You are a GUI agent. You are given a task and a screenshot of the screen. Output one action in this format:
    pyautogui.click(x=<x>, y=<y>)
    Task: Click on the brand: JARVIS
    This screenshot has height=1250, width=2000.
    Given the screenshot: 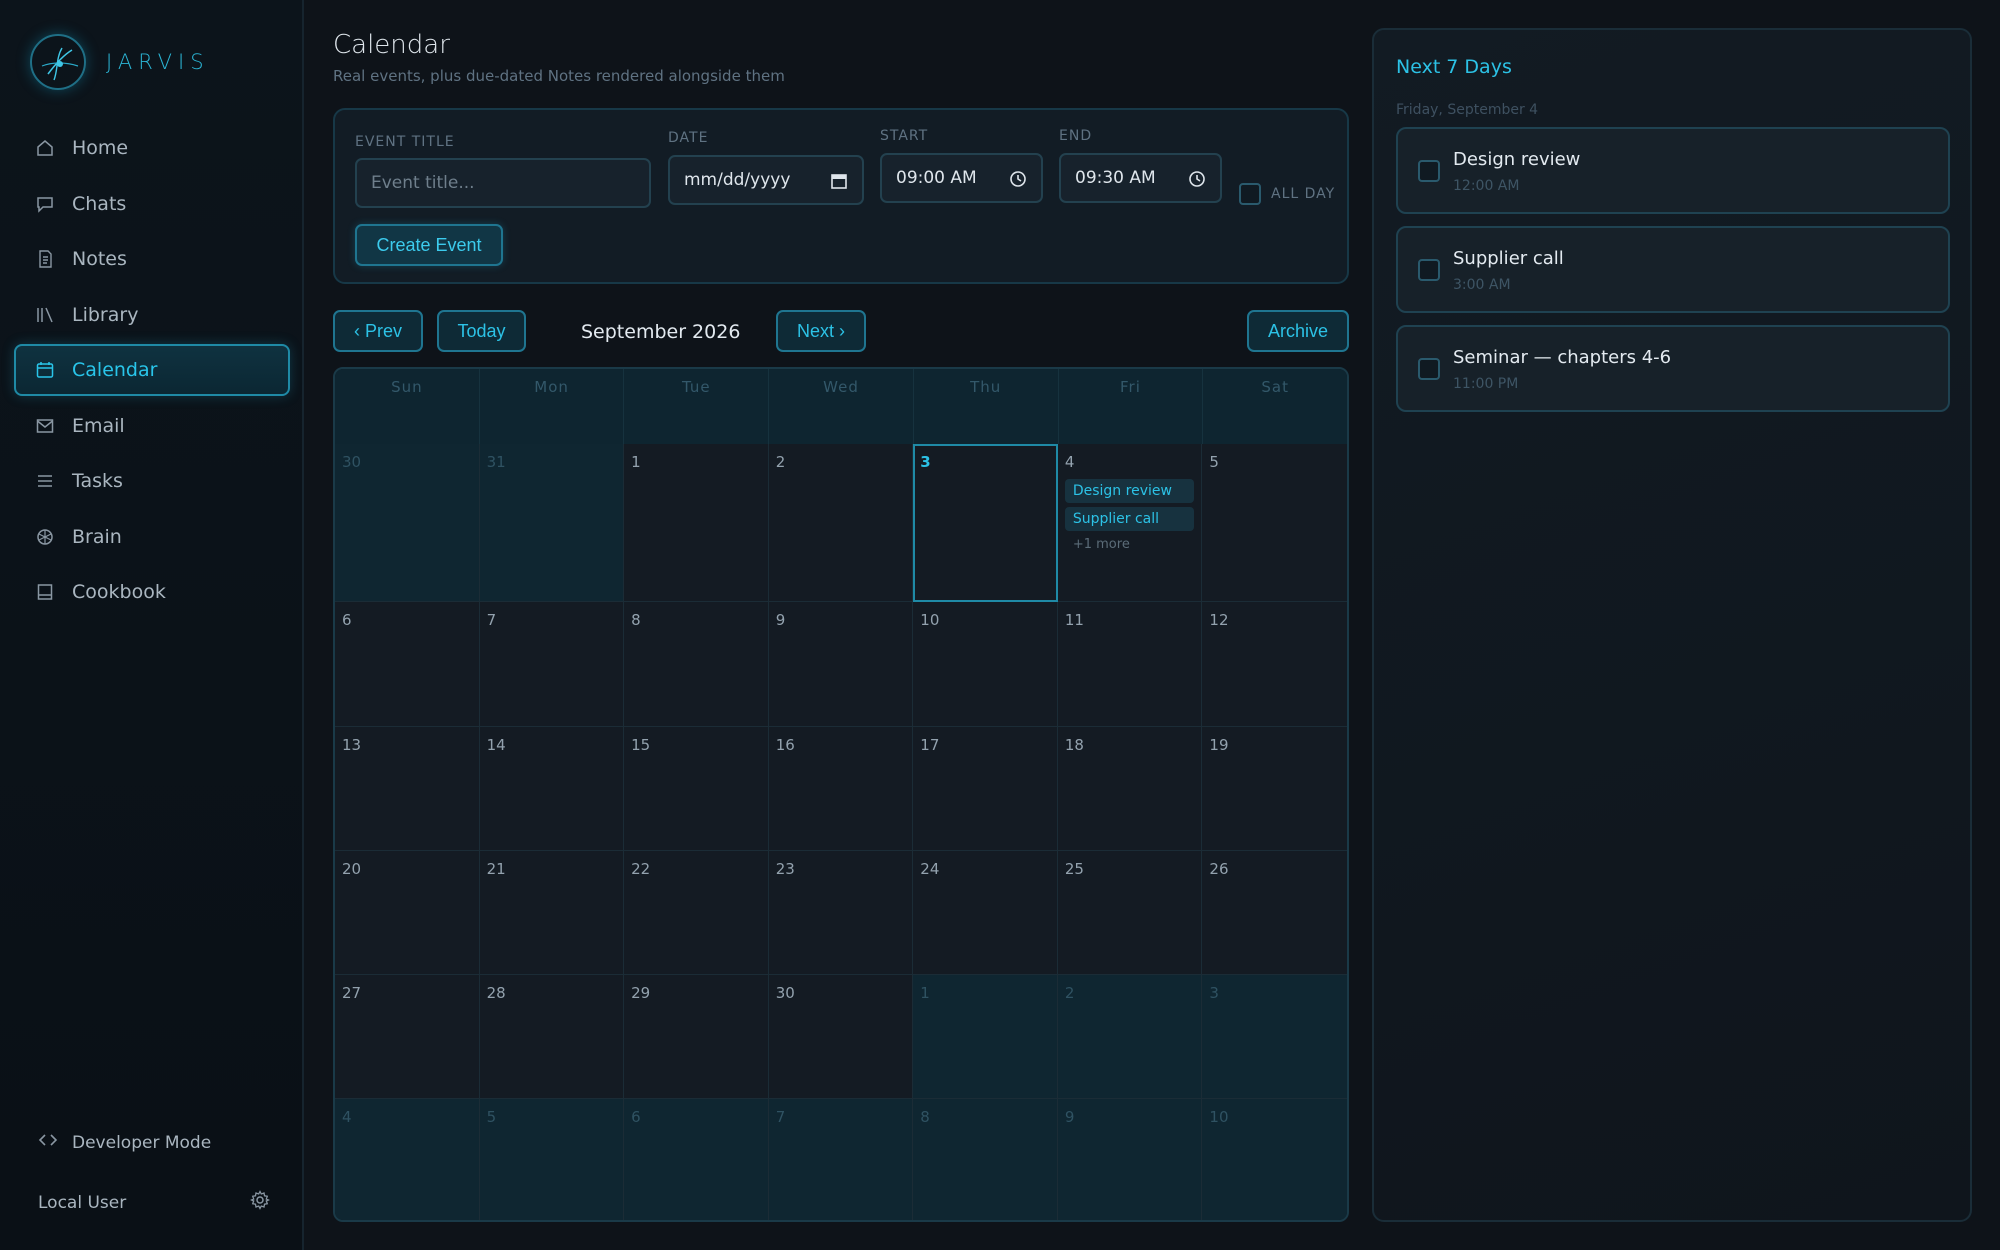 What is the action you would take?
    pyautogui.click(x=120, y=62)
    